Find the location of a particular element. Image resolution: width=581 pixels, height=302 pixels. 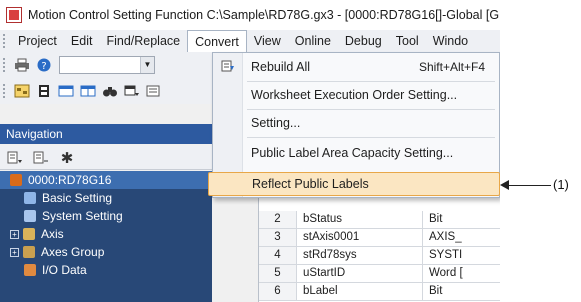

callout-label: (1) is located at coordinates (561, 184).